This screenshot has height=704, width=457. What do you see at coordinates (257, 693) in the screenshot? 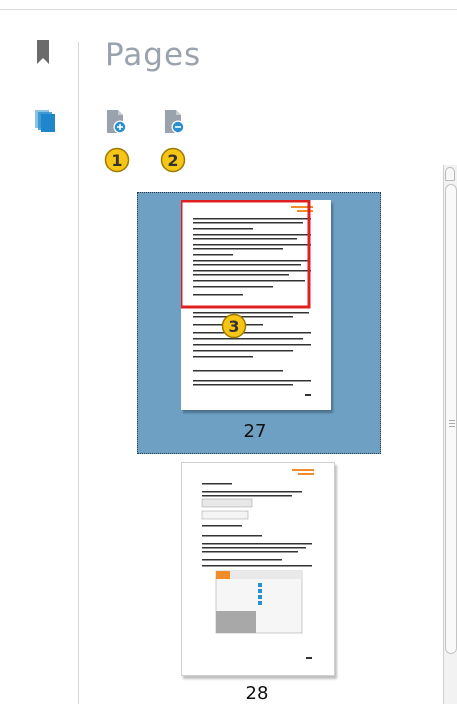
I see `page-number-label: 28` at bounding box center [257, 693].